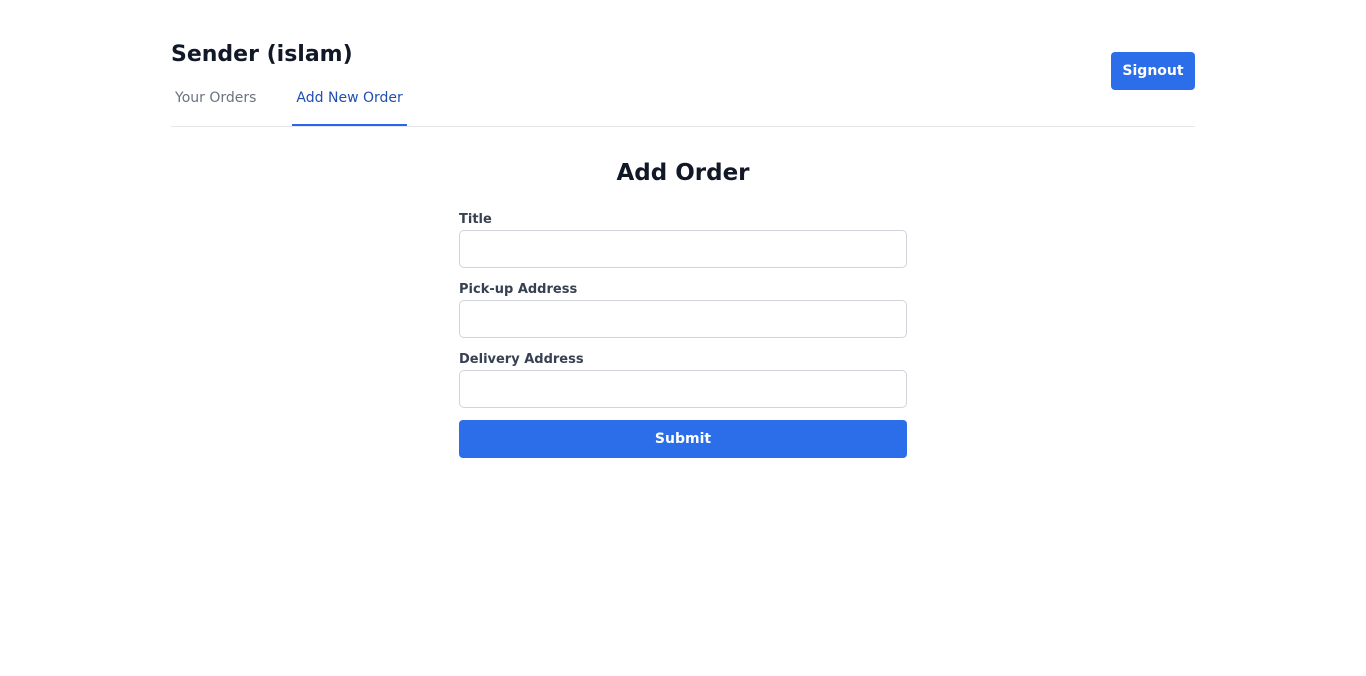  Describe the element at coordinates (683, 249) in the screenshot. I see `title-input` at that location.